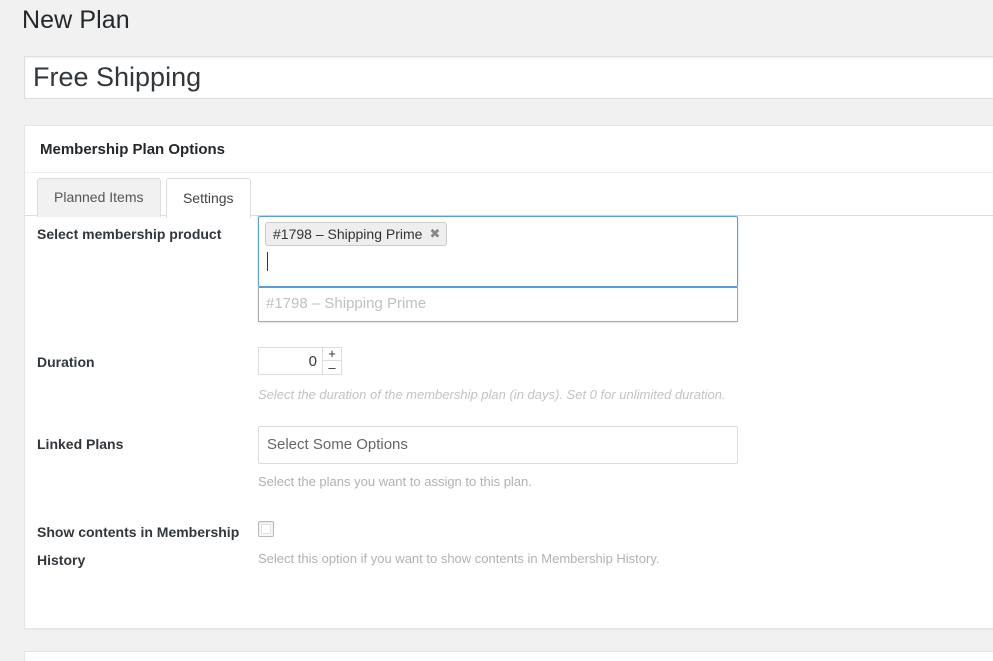  I want to click on label-duration: Duration, so click(66, 362).